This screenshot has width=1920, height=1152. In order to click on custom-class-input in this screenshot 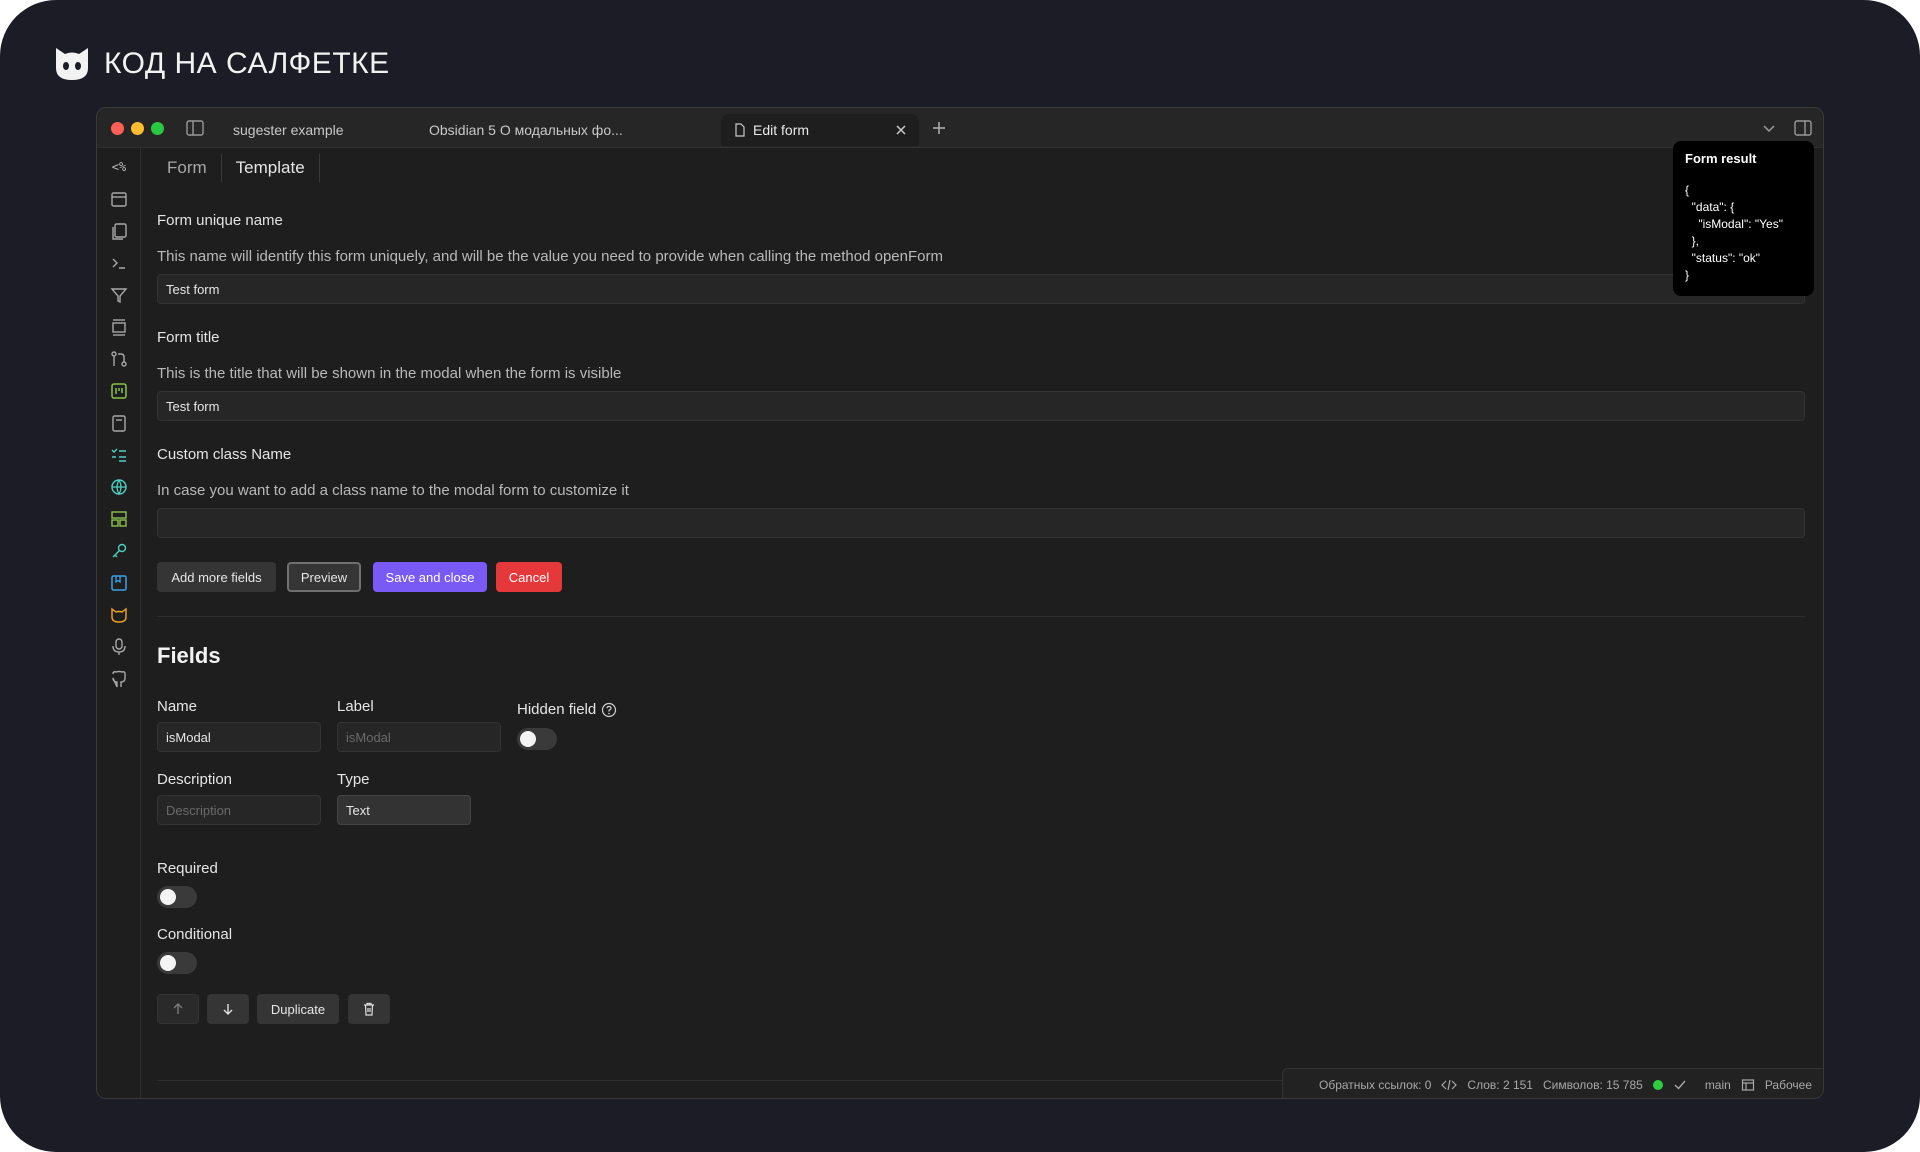, I will do `click(981, 523)`.